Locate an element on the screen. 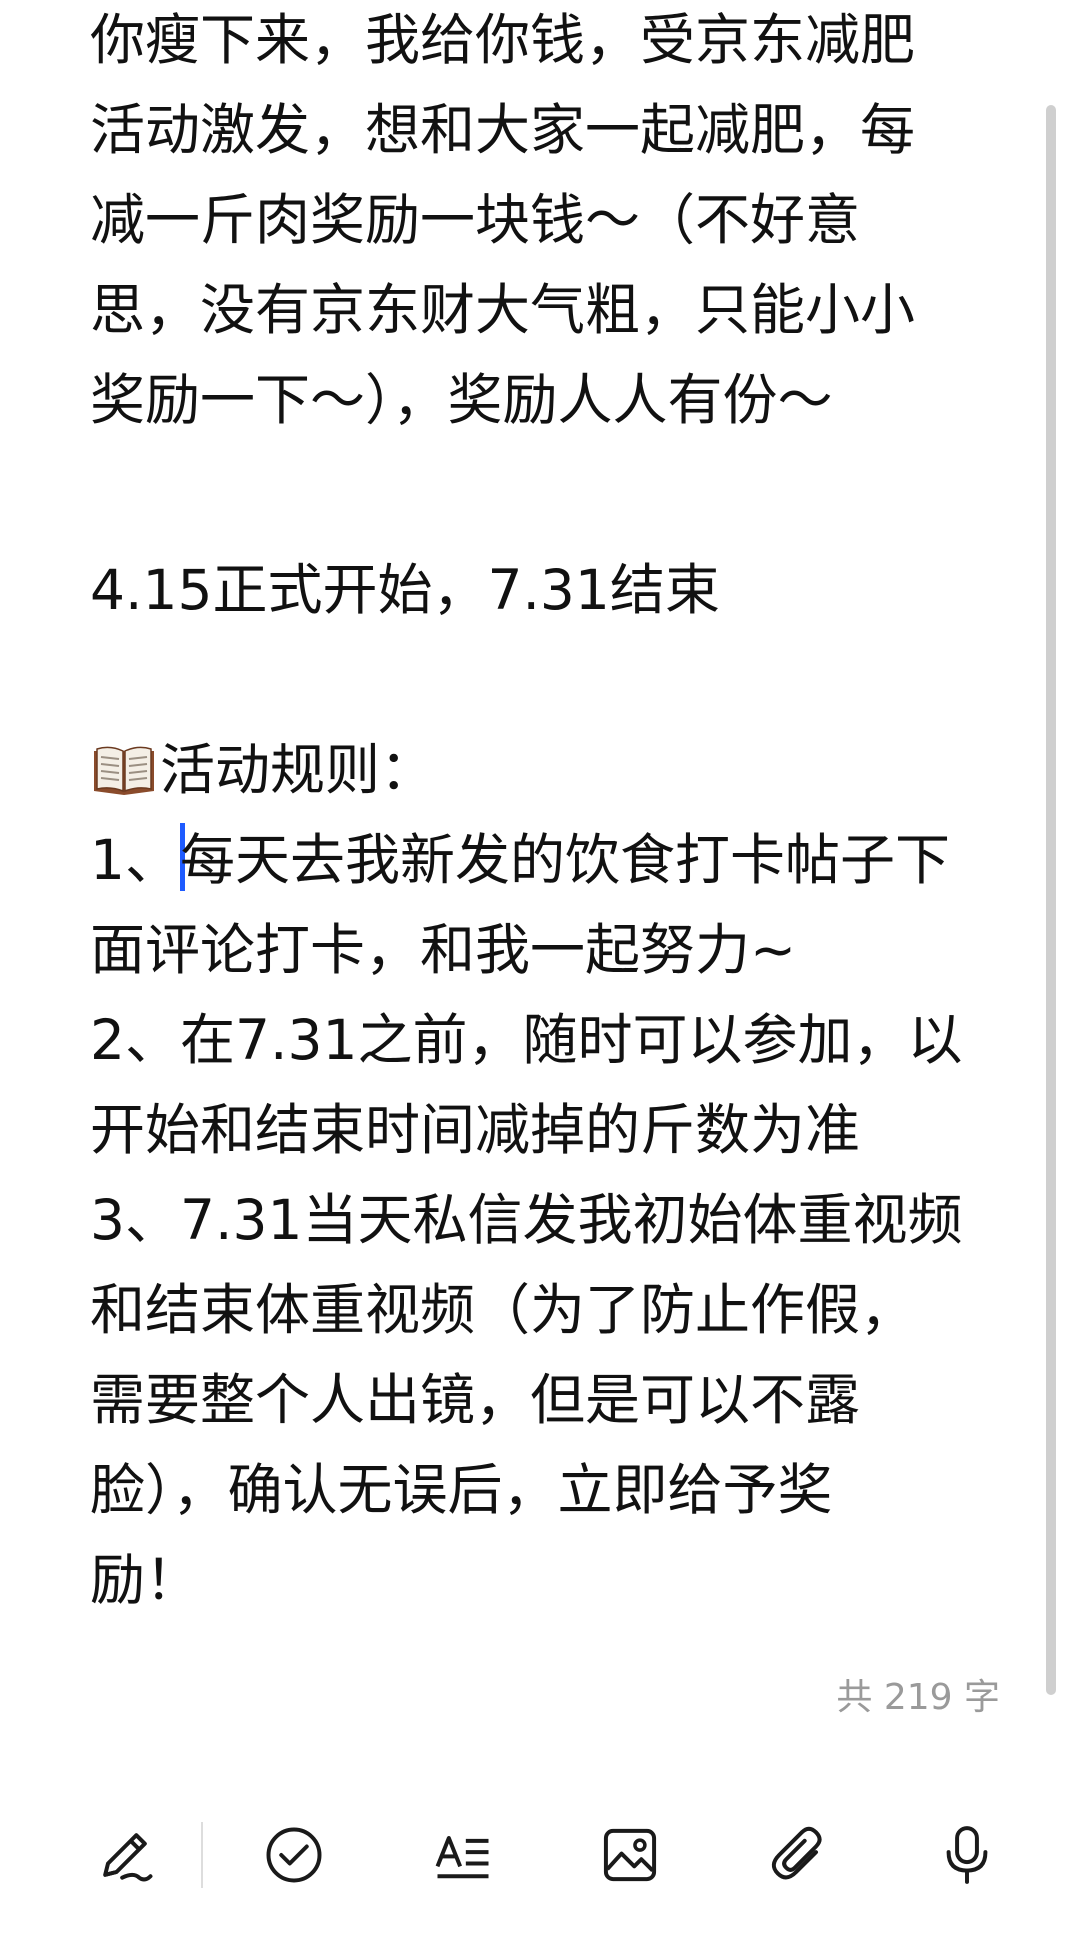  word-count: 共 219 字 is located at coordinates (918, 1697).